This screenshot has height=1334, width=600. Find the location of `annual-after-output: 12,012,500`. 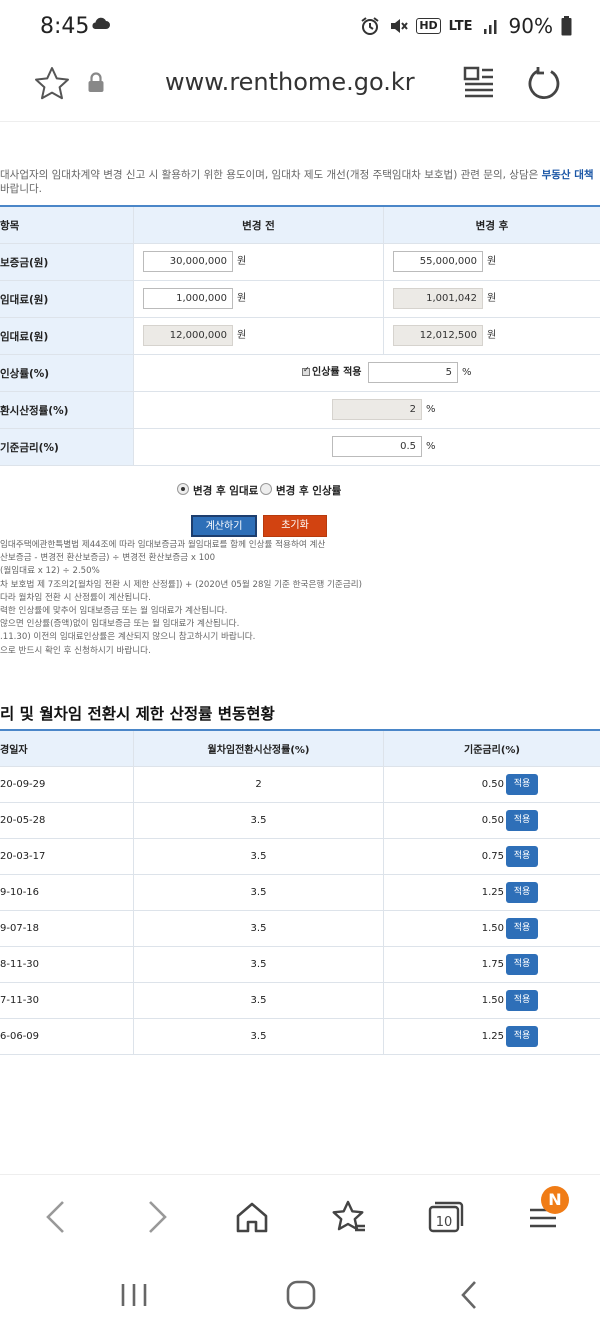

annual-after-output: 12,012,500 is located at coordinates (438, 335).